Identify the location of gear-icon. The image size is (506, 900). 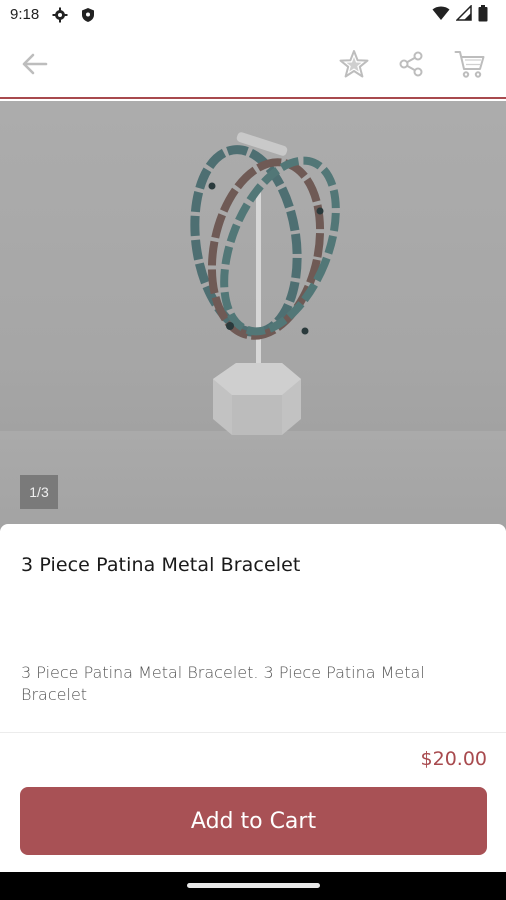
(60, 15).